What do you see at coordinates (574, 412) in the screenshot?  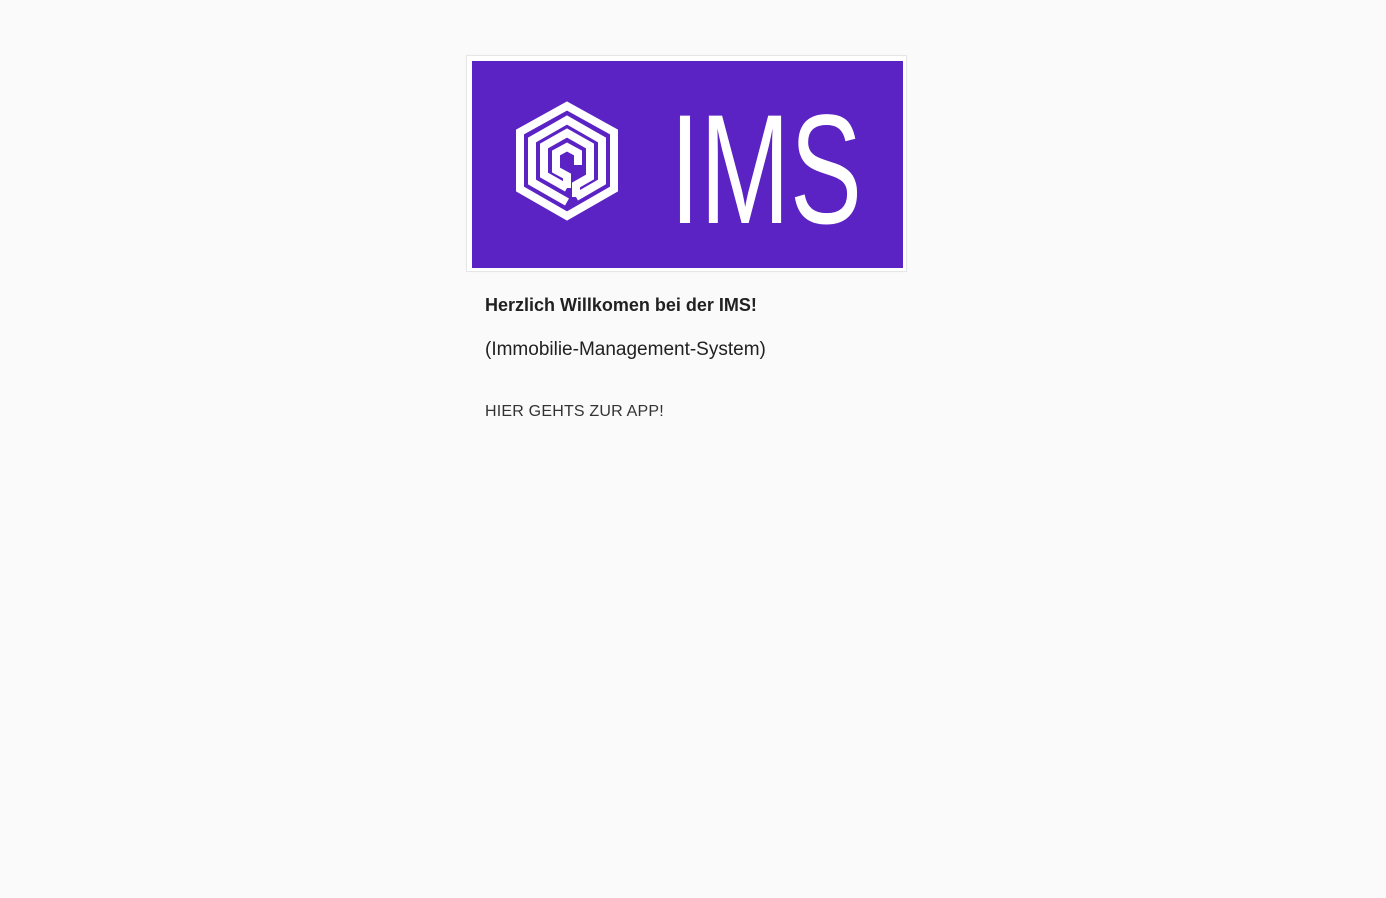 I see `go-to-app-link: HIER GEHTS ZUR APP!` at bounding box center [574, 412].